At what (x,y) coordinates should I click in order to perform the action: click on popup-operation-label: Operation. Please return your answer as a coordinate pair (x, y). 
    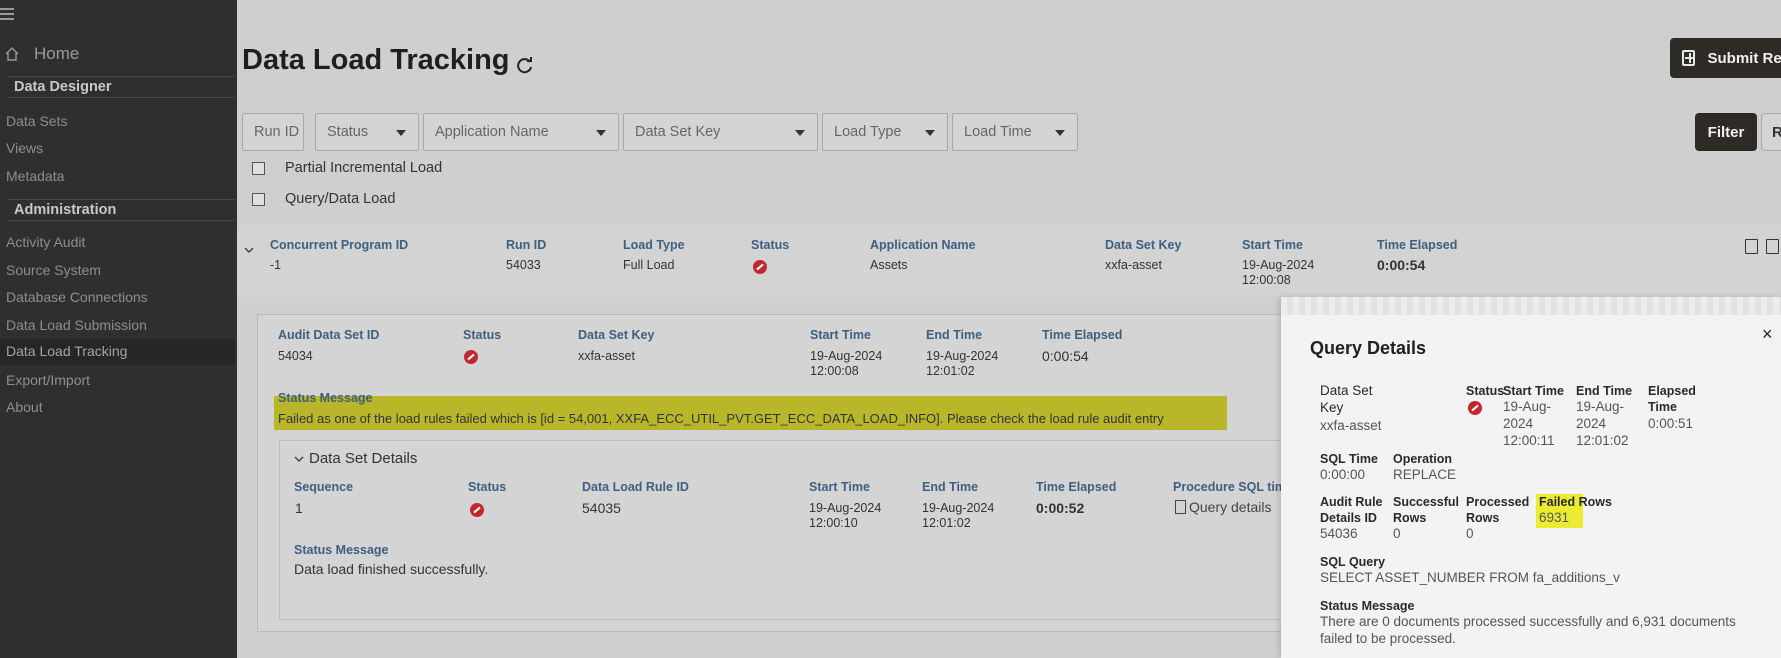
    Looking at the image, I should click on (1423, 459).